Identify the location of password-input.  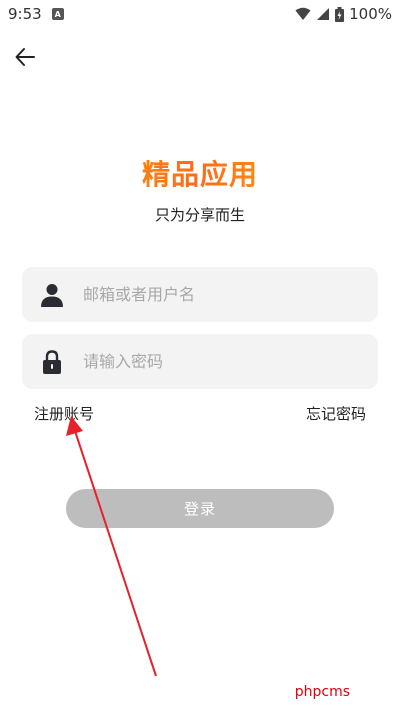
(230, 361).